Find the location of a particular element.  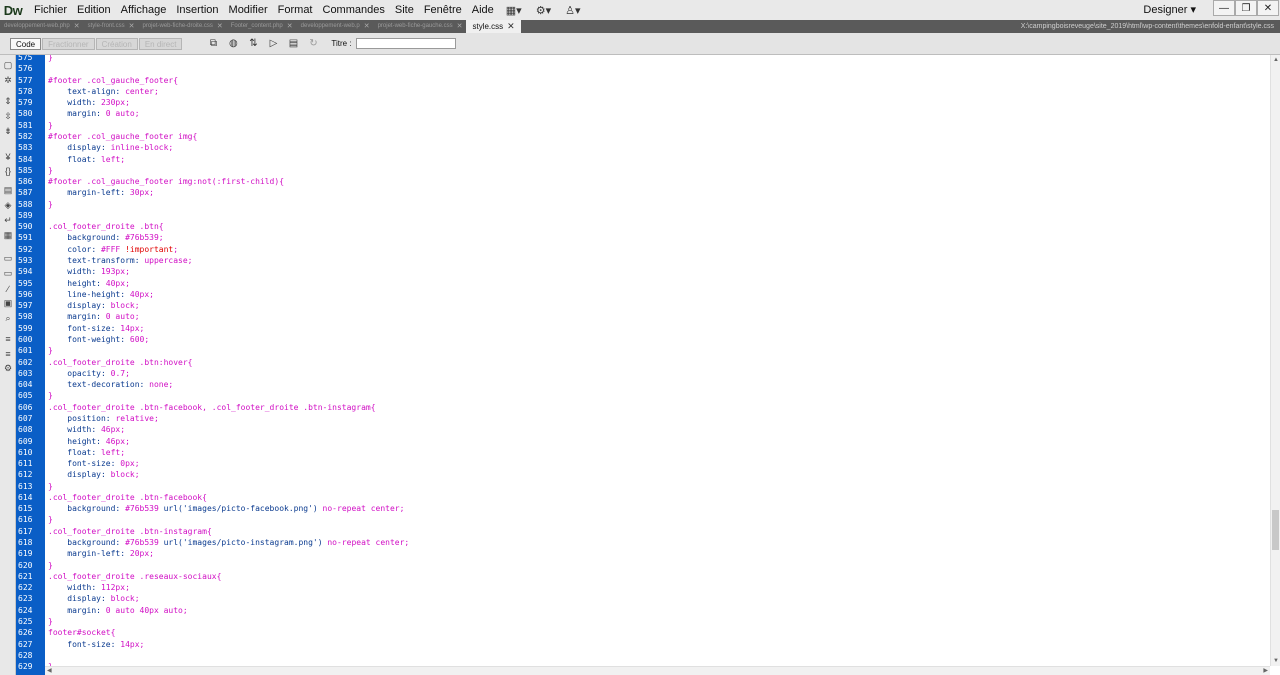

preview-globe-icon: ◍ is located at coordinates (233, 44).